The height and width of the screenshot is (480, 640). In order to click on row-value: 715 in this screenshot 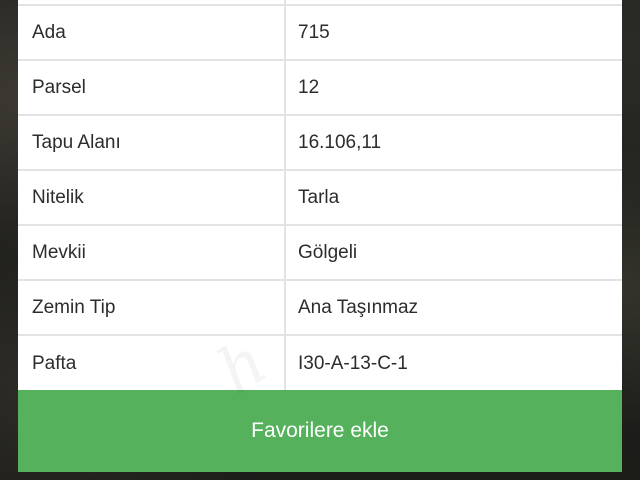, I will do `click(314, 32)`.